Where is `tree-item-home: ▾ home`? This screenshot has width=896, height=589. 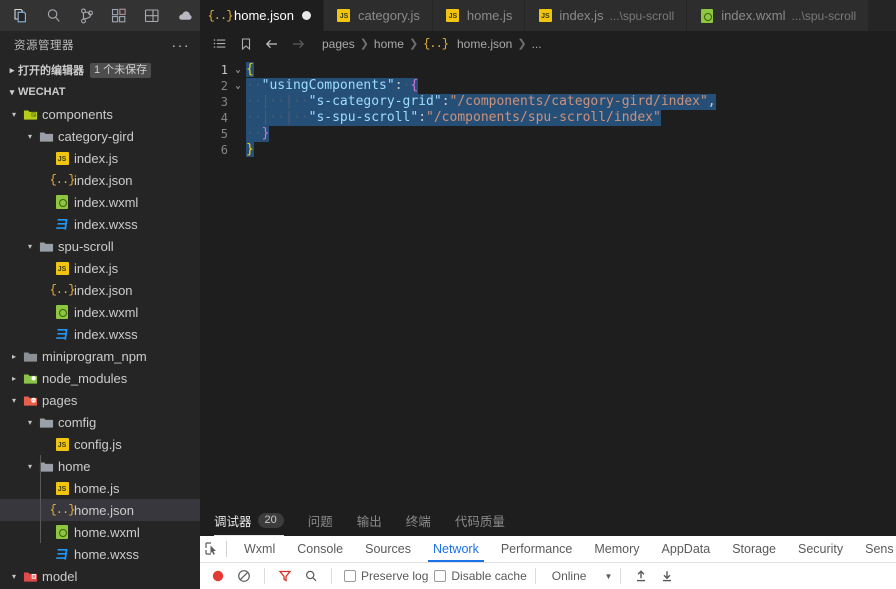 tree-item-home: ▾ home is located at coordinates (100, 466).